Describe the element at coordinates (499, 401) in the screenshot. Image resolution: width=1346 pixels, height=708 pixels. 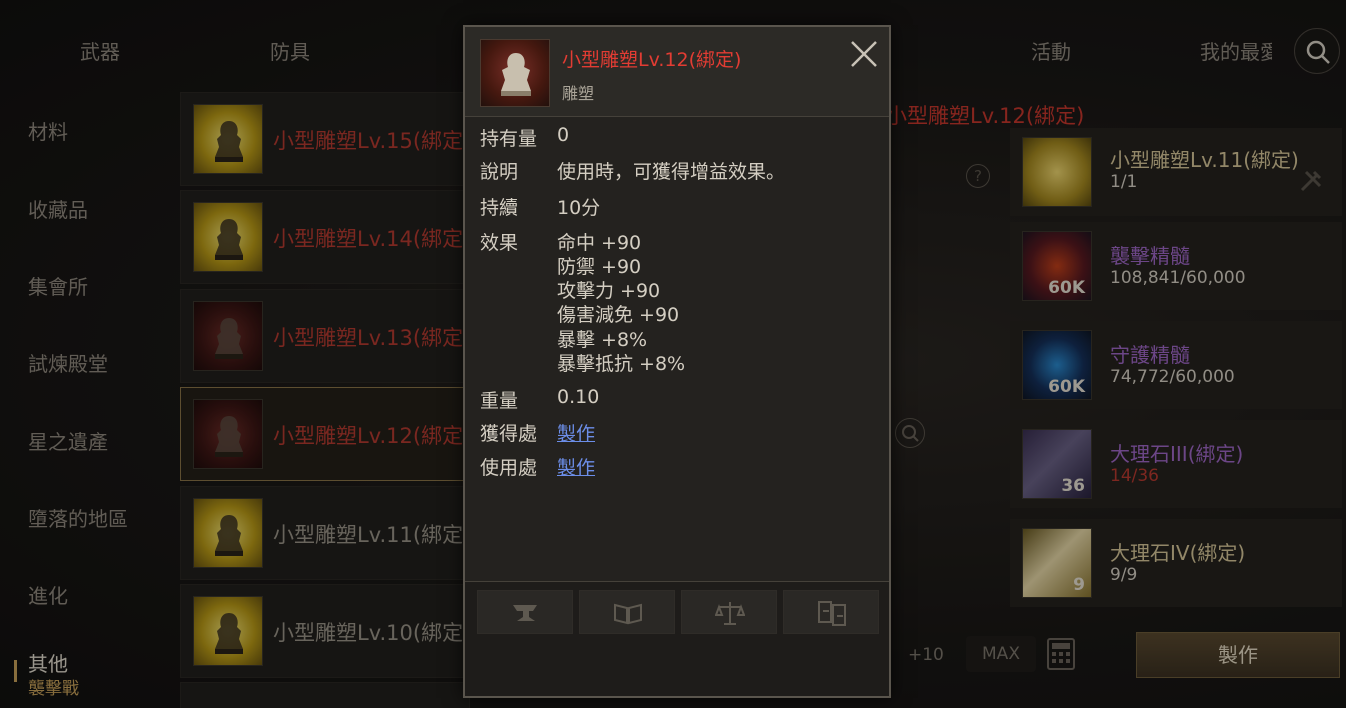
I see `weight-label: 重量` at that location.